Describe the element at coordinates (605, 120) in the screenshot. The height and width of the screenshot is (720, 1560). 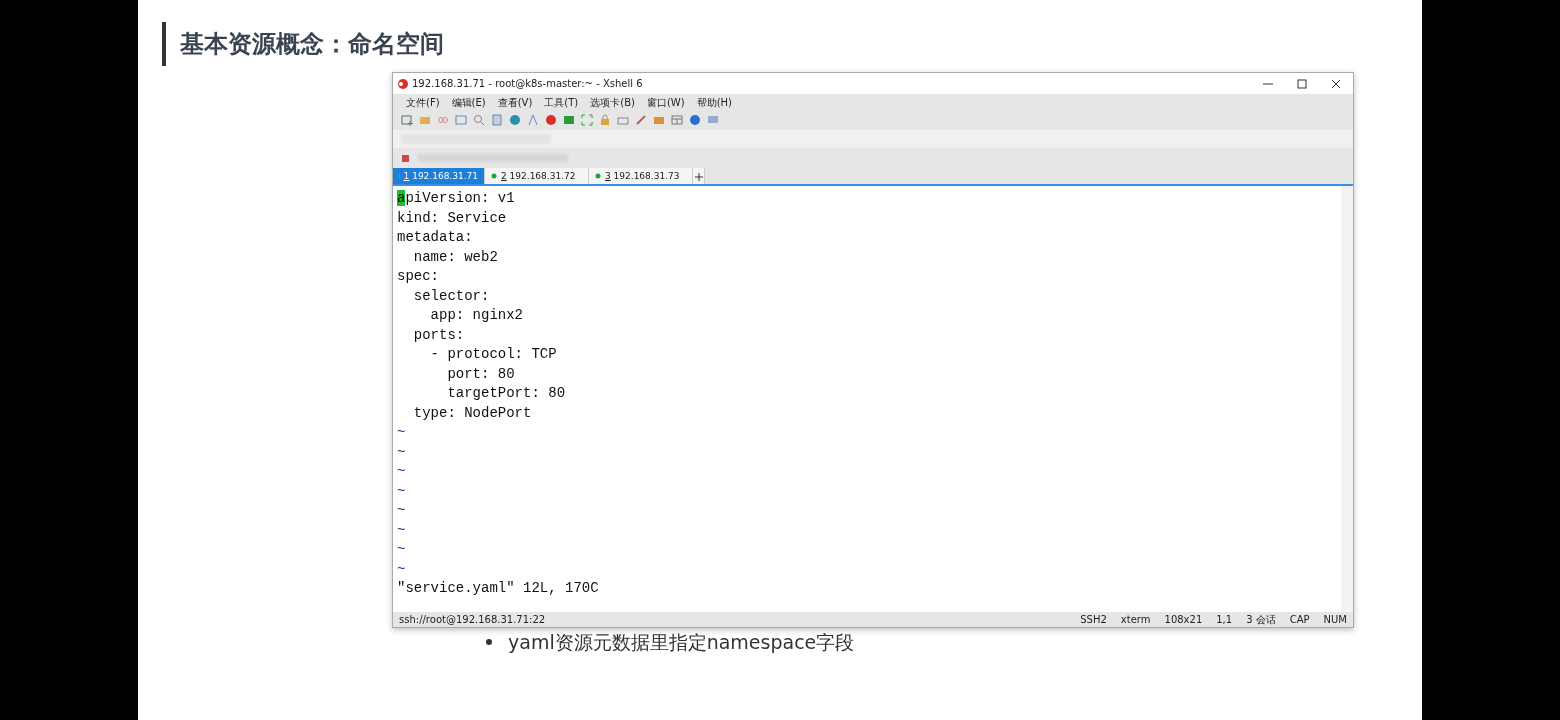
I see `lock-icon` at that location.